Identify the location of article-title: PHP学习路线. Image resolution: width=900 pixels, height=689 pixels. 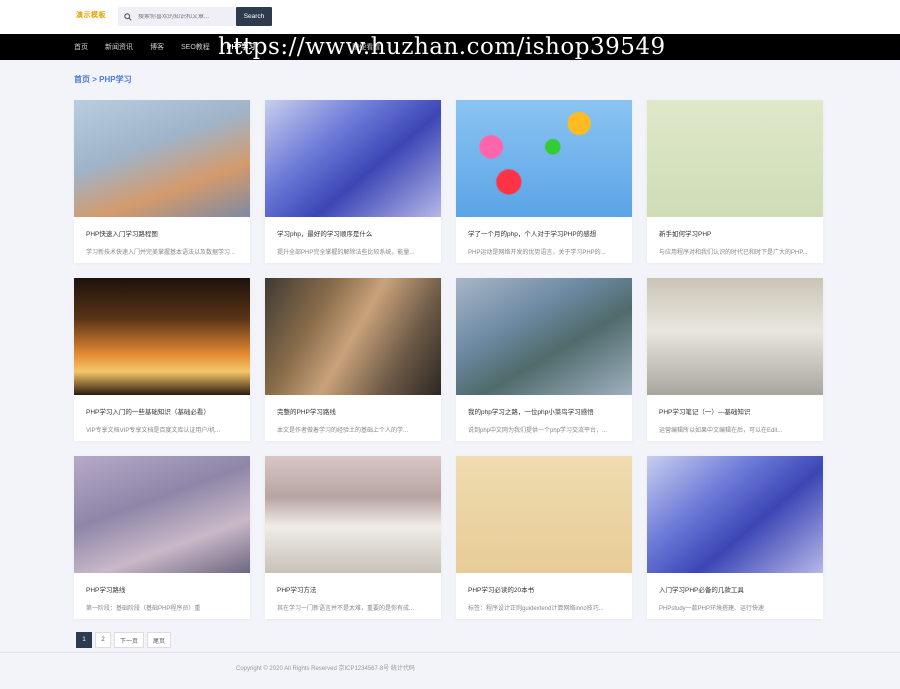
(162, 589).